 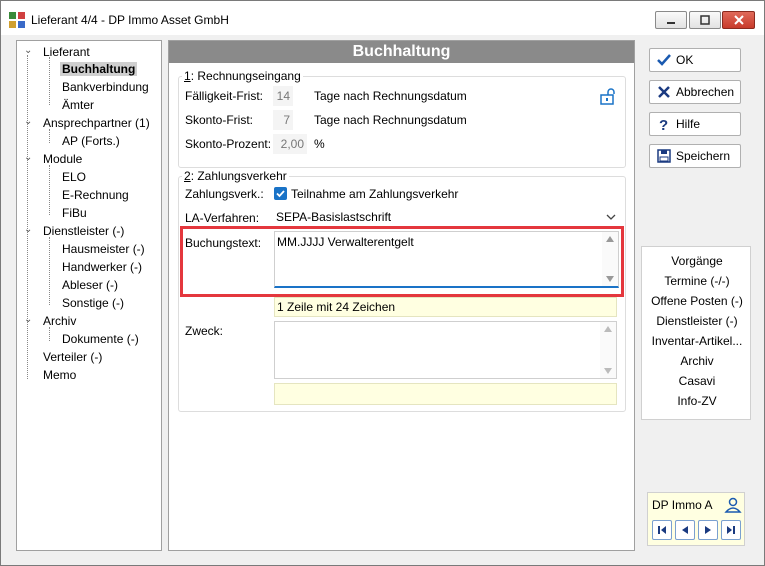 I want to click on la-verfahren-value: SEPA-Basislastschrift, so click(x=334, y=217).